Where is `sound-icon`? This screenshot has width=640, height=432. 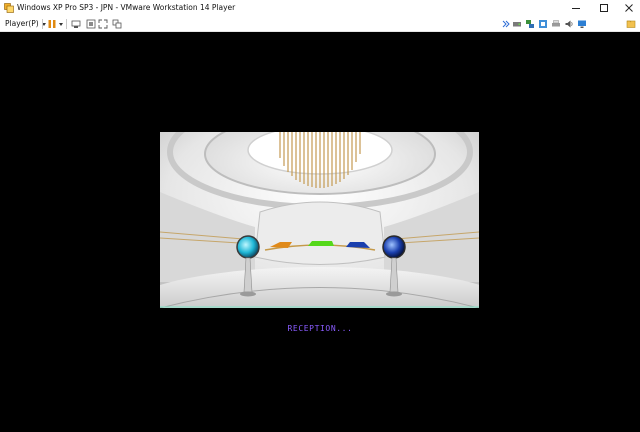
sound-icon is located at coordinates (569, 24).